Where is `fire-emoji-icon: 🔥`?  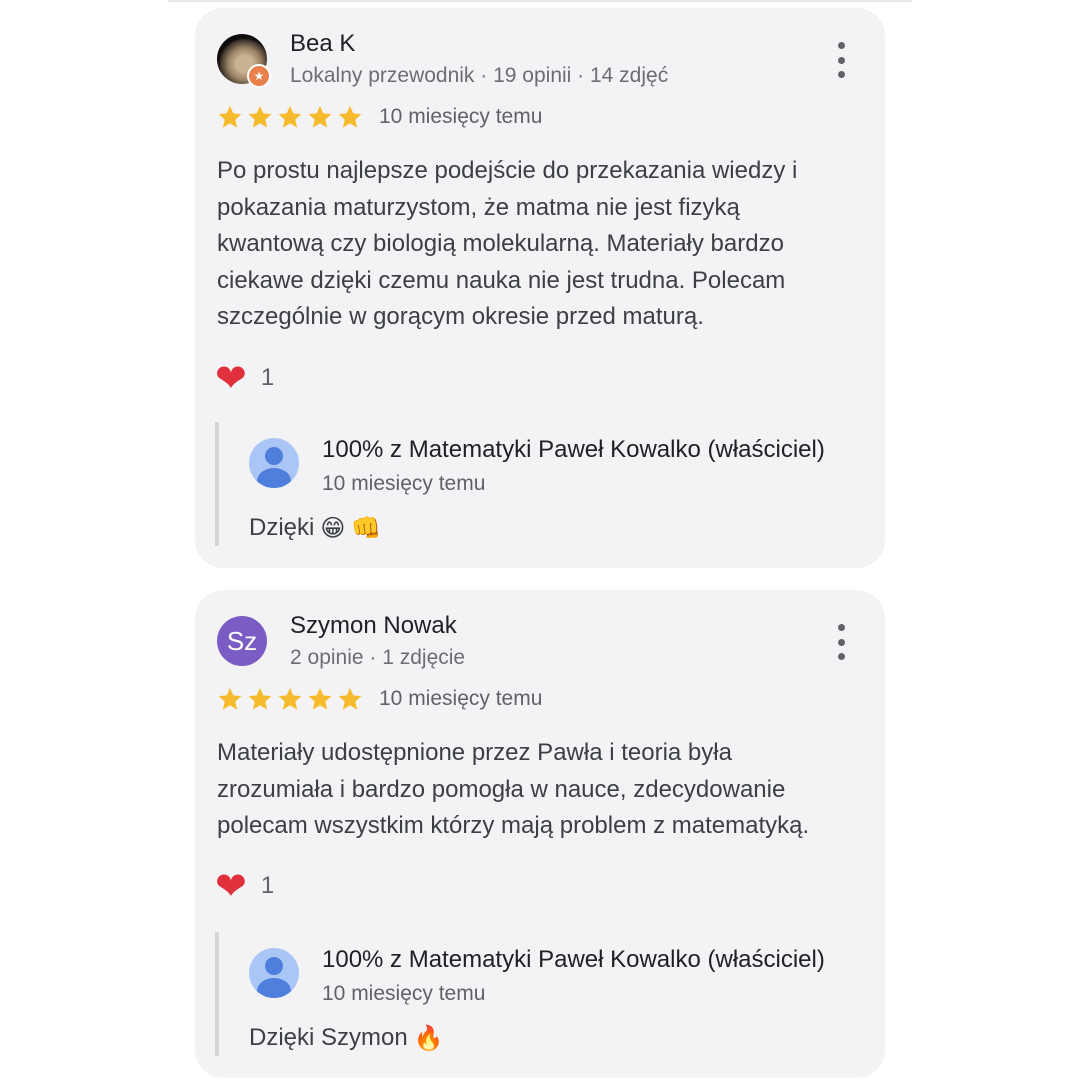 fire-emoji-icon: 🔥 is located at coordinates (428, 1038).